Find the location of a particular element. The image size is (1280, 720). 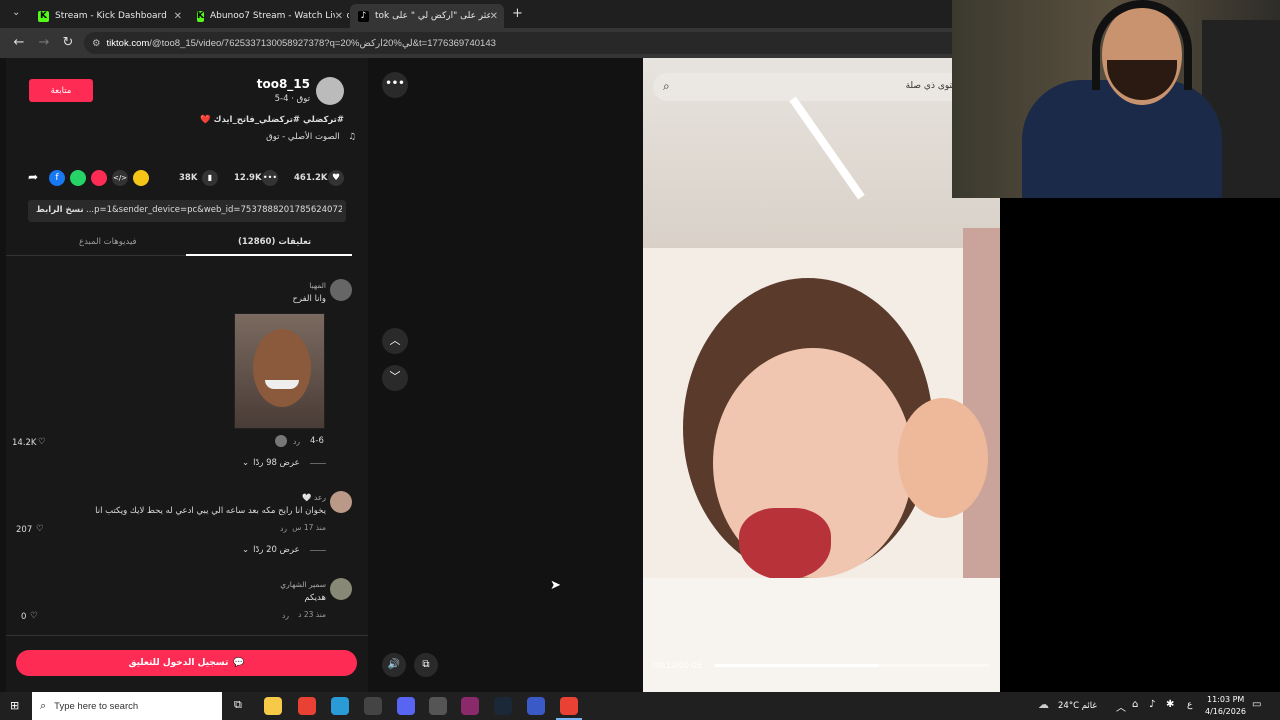

comment-date: منذ 23 د is located at coordinates (312, 614).